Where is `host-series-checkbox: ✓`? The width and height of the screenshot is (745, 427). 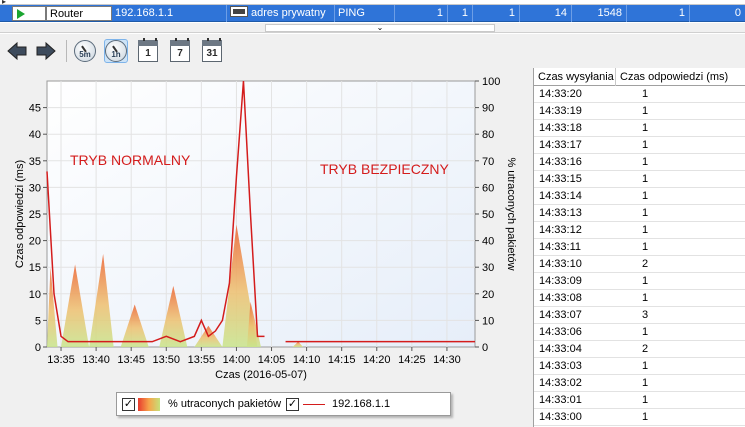
host-series-checkbox: ✓ is located at coordinates (292, 404).